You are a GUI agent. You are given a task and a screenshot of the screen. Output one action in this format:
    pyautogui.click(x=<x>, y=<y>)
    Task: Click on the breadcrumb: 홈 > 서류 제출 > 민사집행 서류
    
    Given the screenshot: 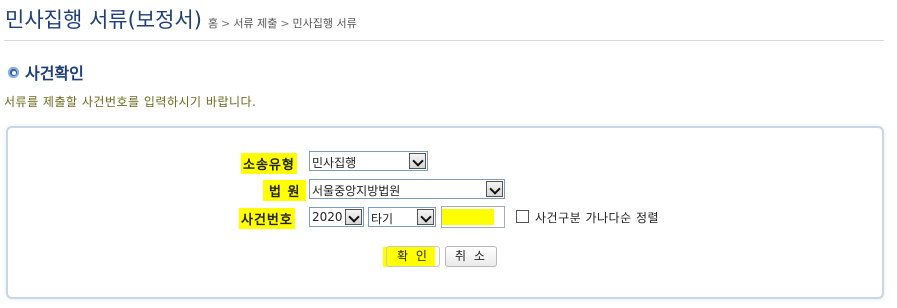 What is the action you would take?
    pyautogui.click(x=282, y=23)
    